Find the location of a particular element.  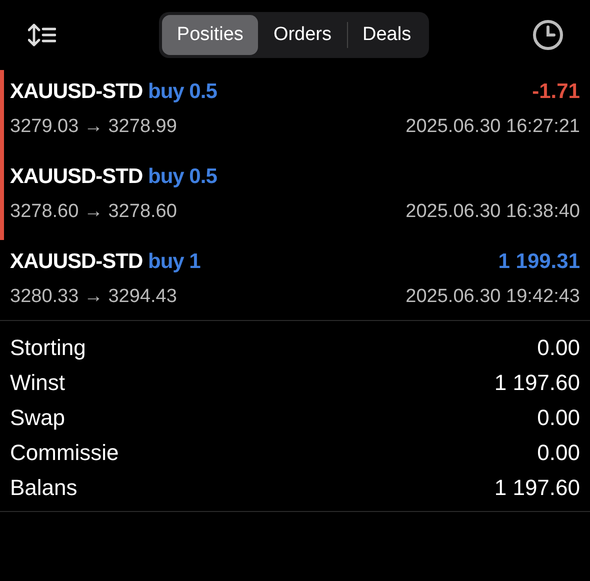

open-time: 2025.06.30 19:42:43 is located at coordinates (493, 297).